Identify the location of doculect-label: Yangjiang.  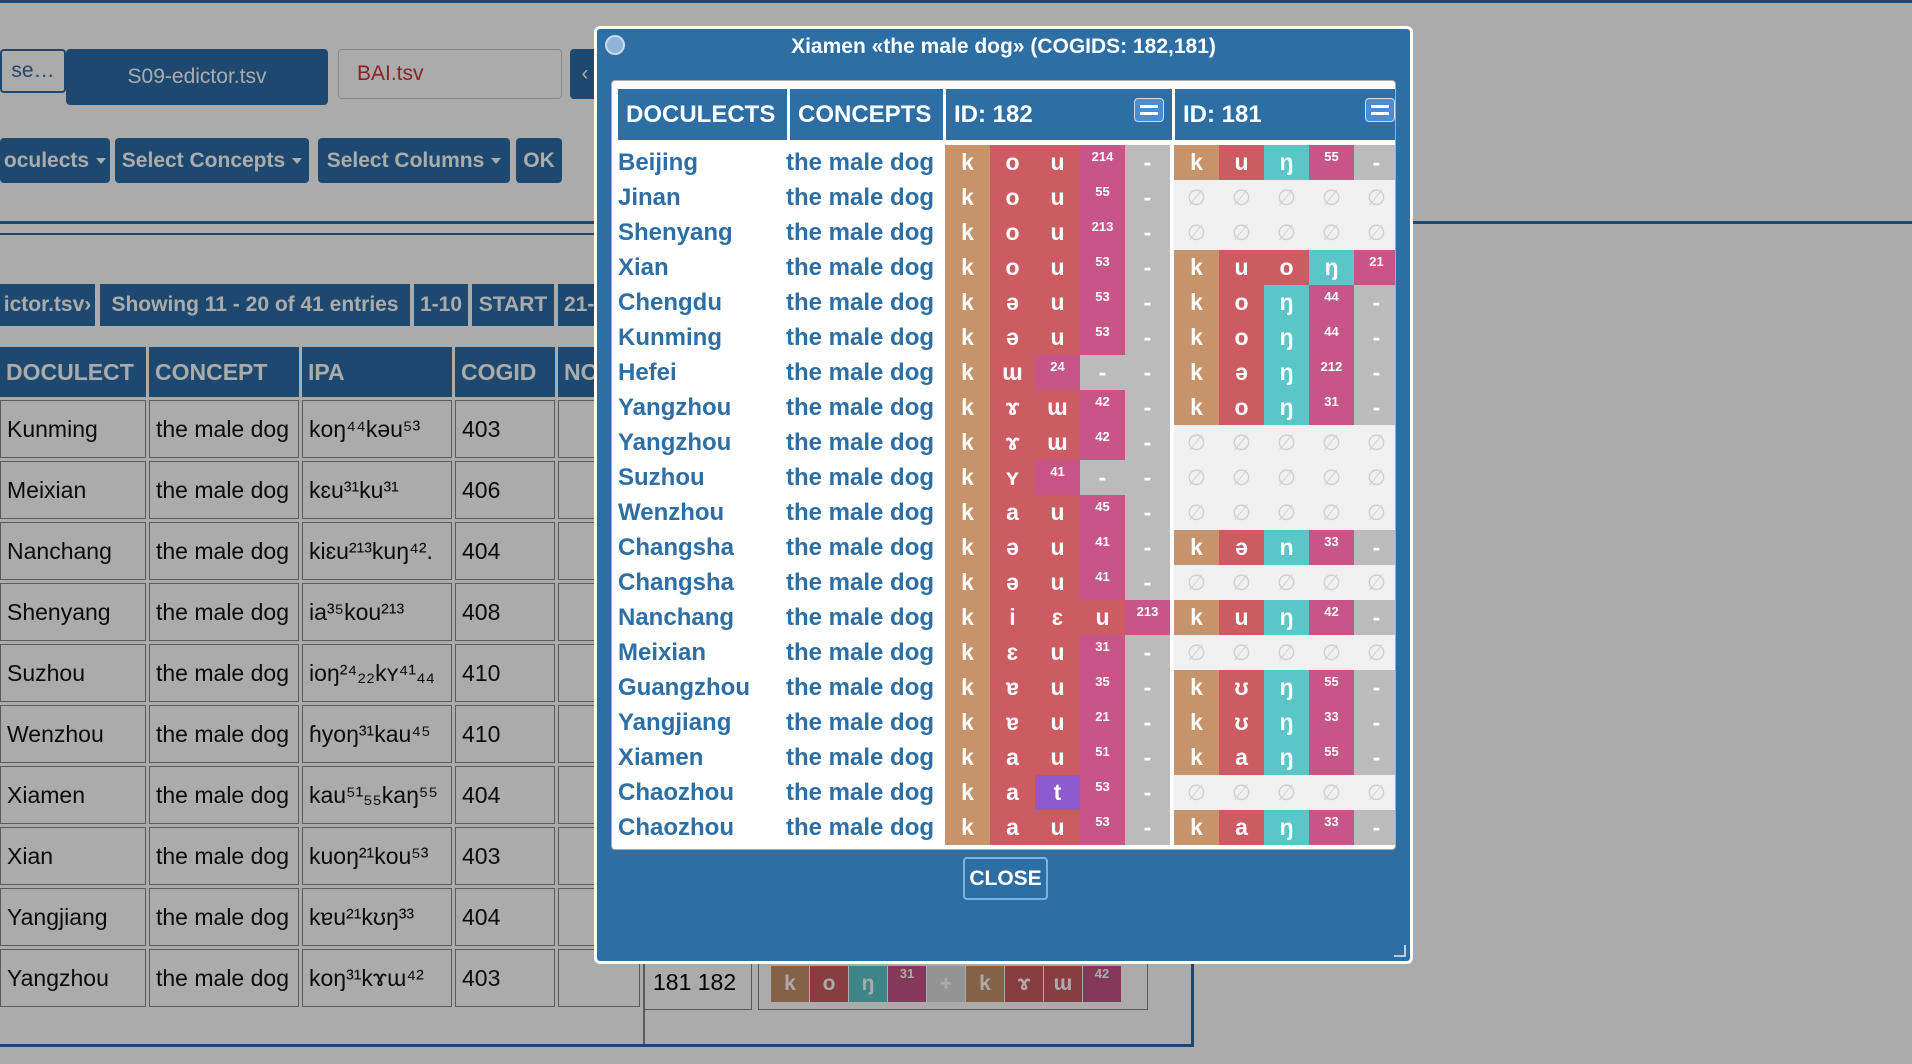
(674, 722).